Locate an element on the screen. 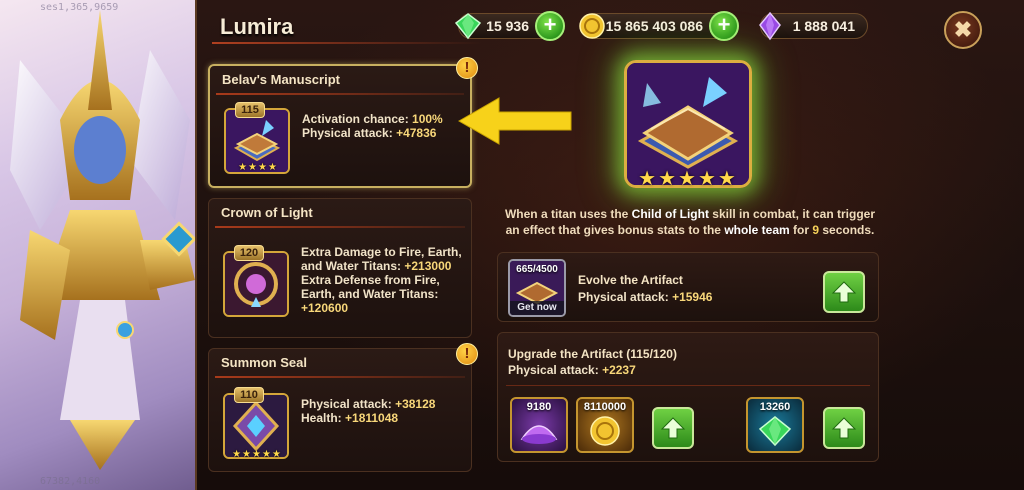  add-emeralds-button: + is located at coordinates (550, 26).